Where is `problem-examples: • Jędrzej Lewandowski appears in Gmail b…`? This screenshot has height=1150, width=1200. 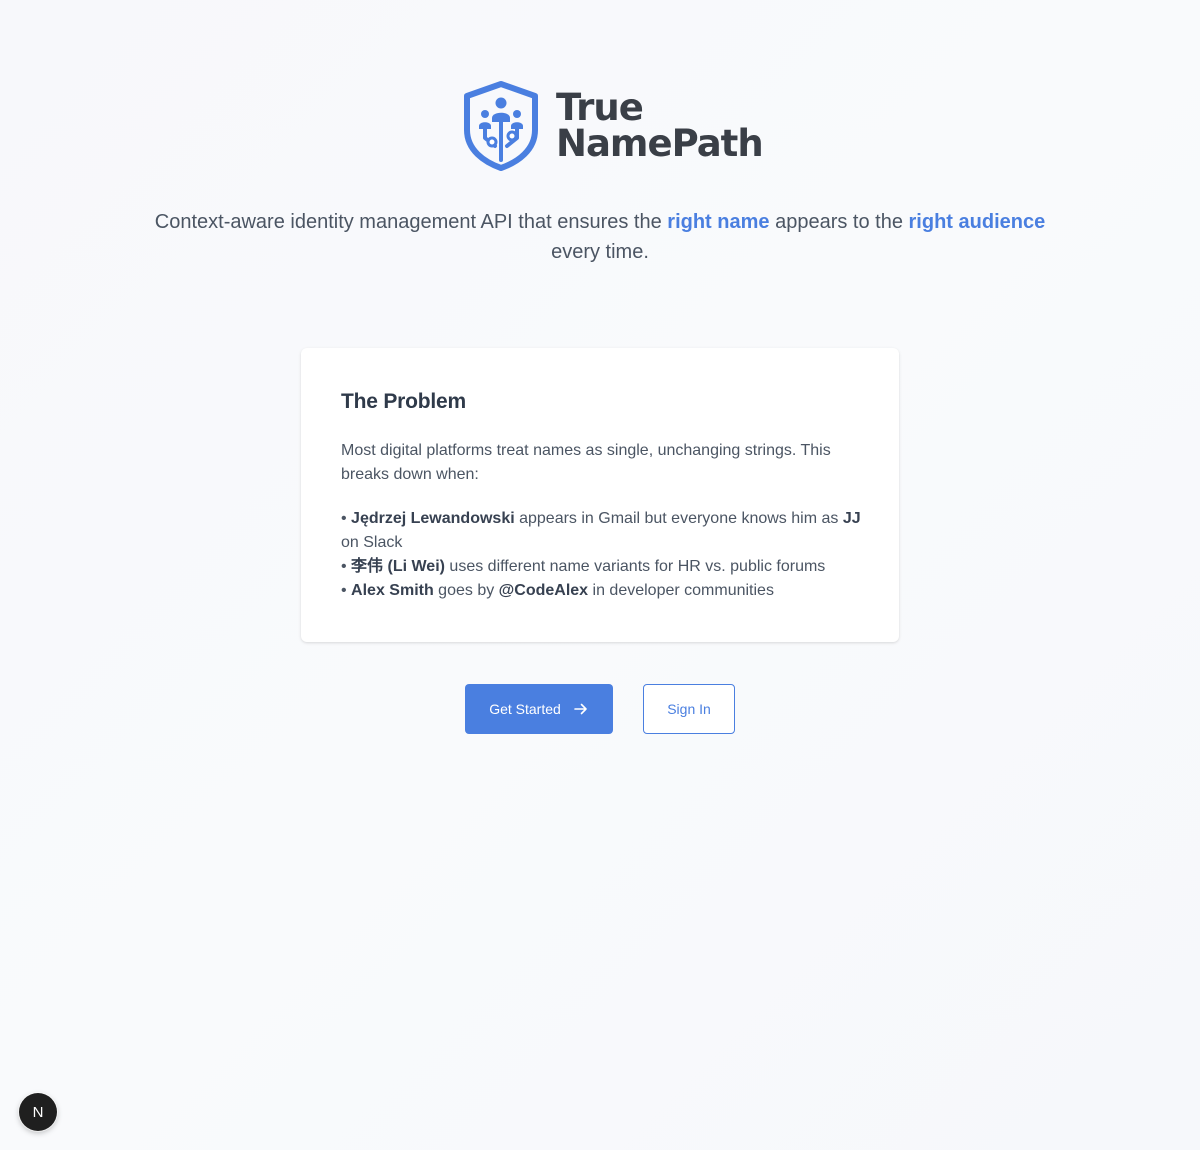 problem-examples: • Jędrzej Lewandowski appears in Gmail b… is located at coordinates (606, 555).